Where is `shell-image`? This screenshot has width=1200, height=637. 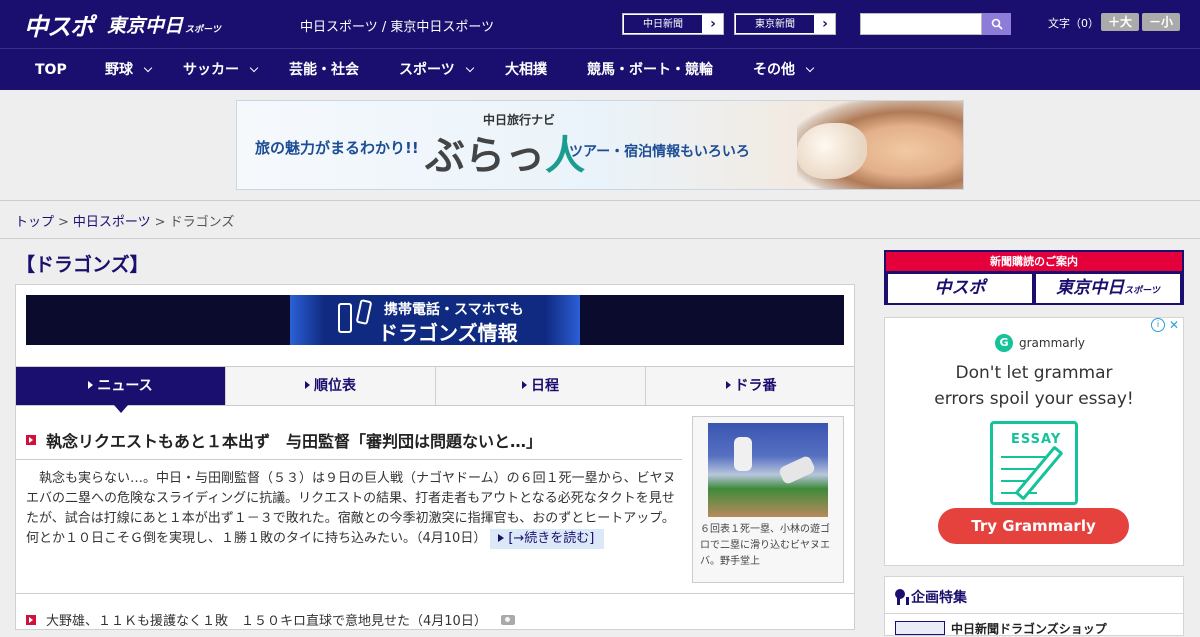
shell-image is located at coordinates (832, 151).